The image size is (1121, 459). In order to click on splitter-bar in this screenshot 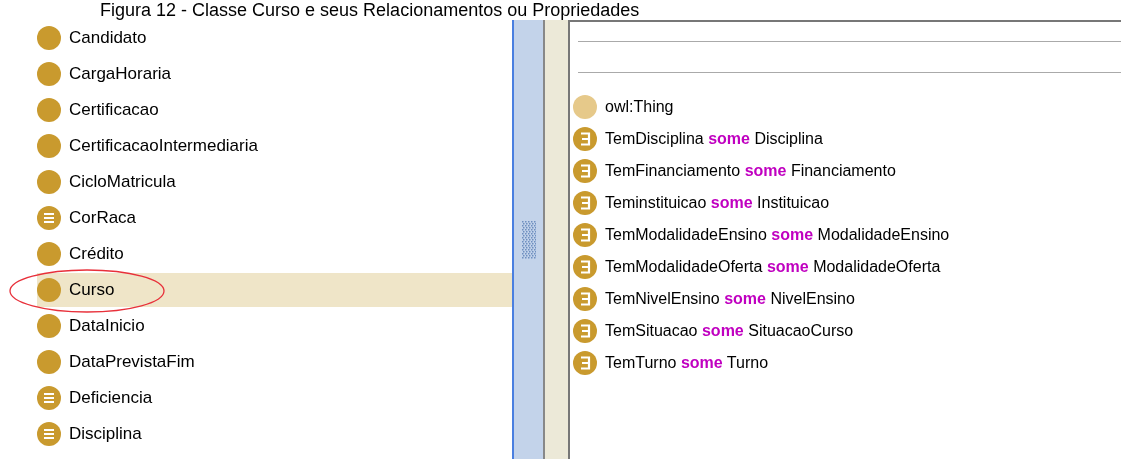, I will do `click(528, 239)`.